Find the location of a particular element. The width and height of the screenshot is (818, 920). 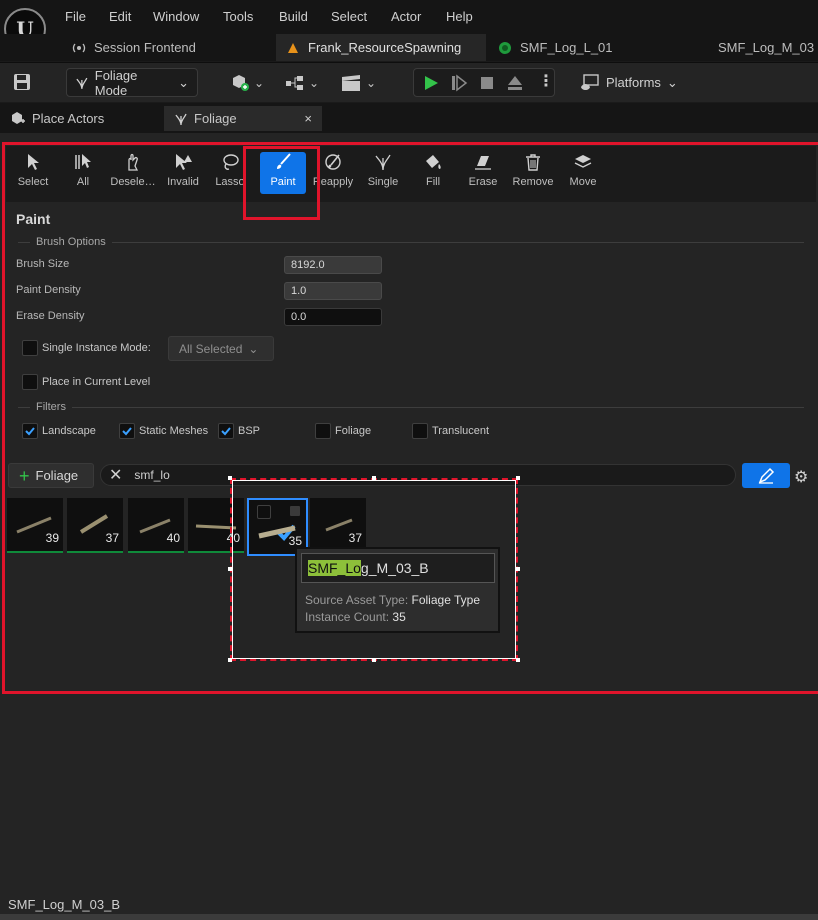

tab-session-frontend: Session Frontend is located at coordinates (167, 47).